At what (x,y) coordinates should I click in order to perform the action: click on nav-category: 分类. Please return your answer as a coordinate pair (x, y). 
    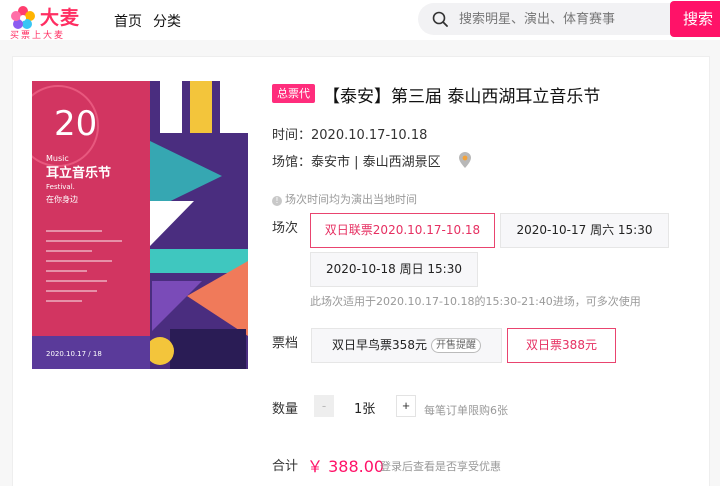
    Looking at the image, I should click on (167, 21).